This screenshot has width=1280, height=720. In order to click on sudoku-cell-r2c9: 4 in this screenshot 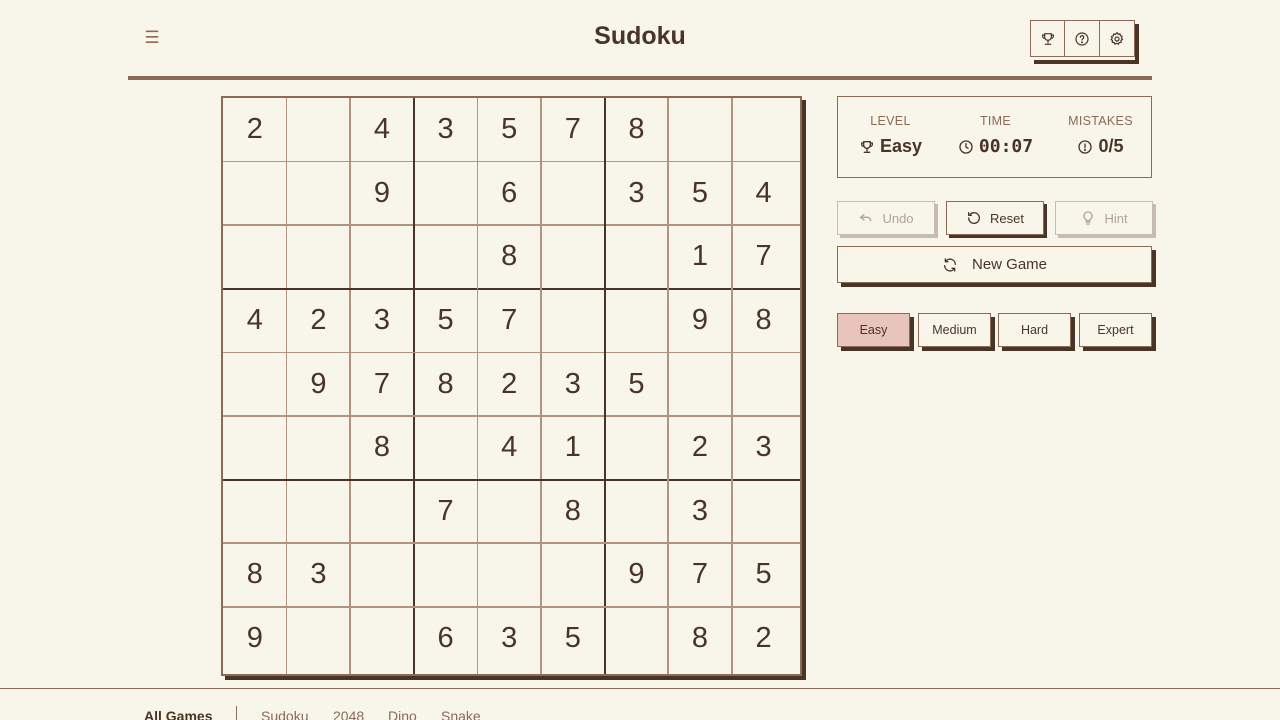, I will do `click(764, 194)`.